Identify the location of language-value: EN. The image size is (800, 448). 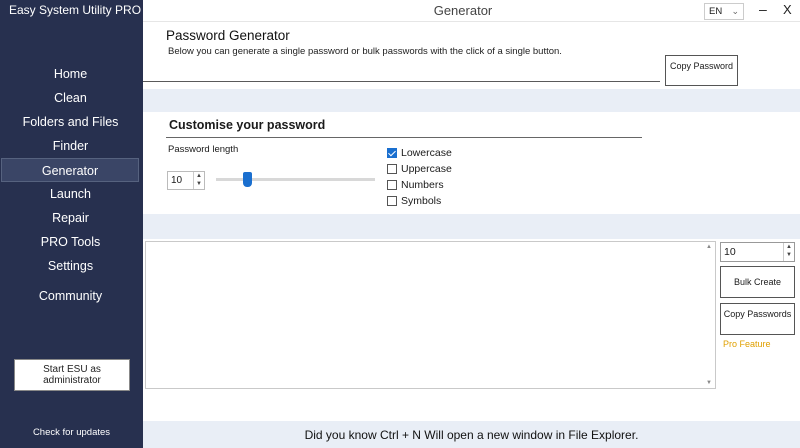
(716, 11).